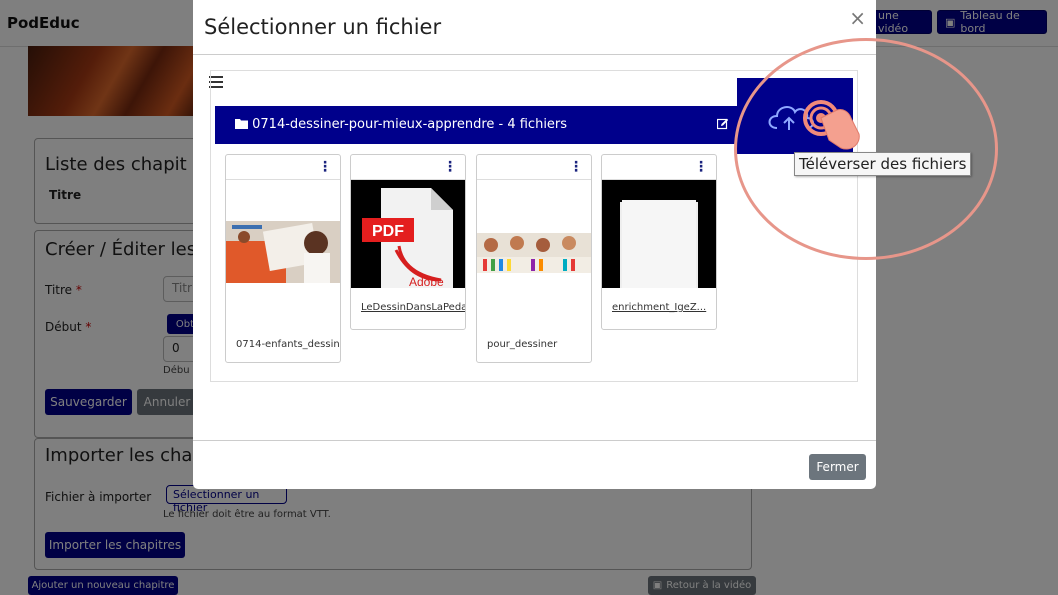 The width and height of the screenshot is (1058, 595). I want to click on upload-tooltip: Téléverser des fichiers, so click(883, 164).